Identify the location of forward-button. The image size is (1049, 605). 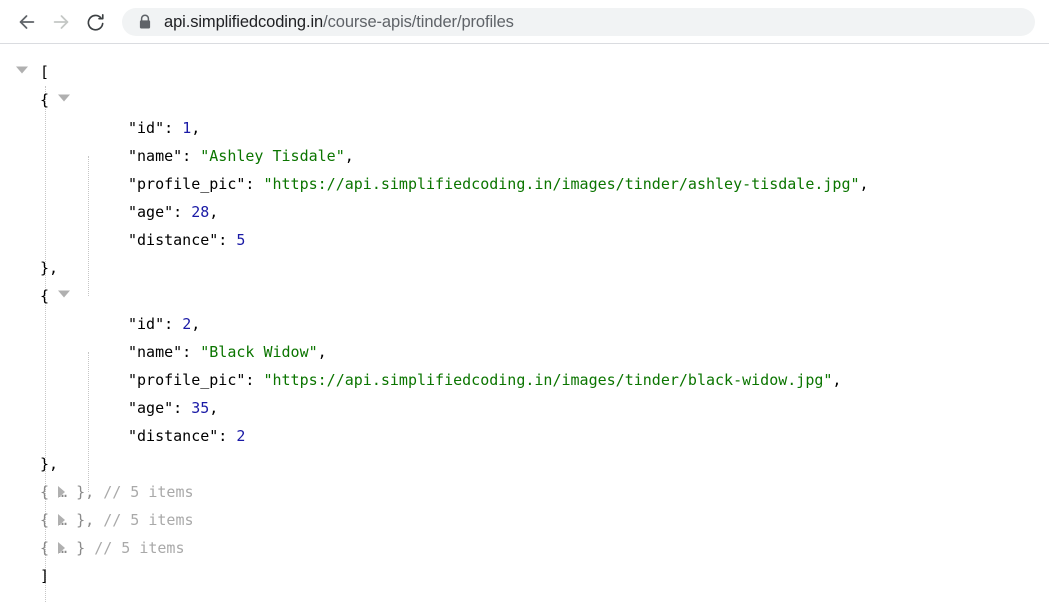
(61, 22).